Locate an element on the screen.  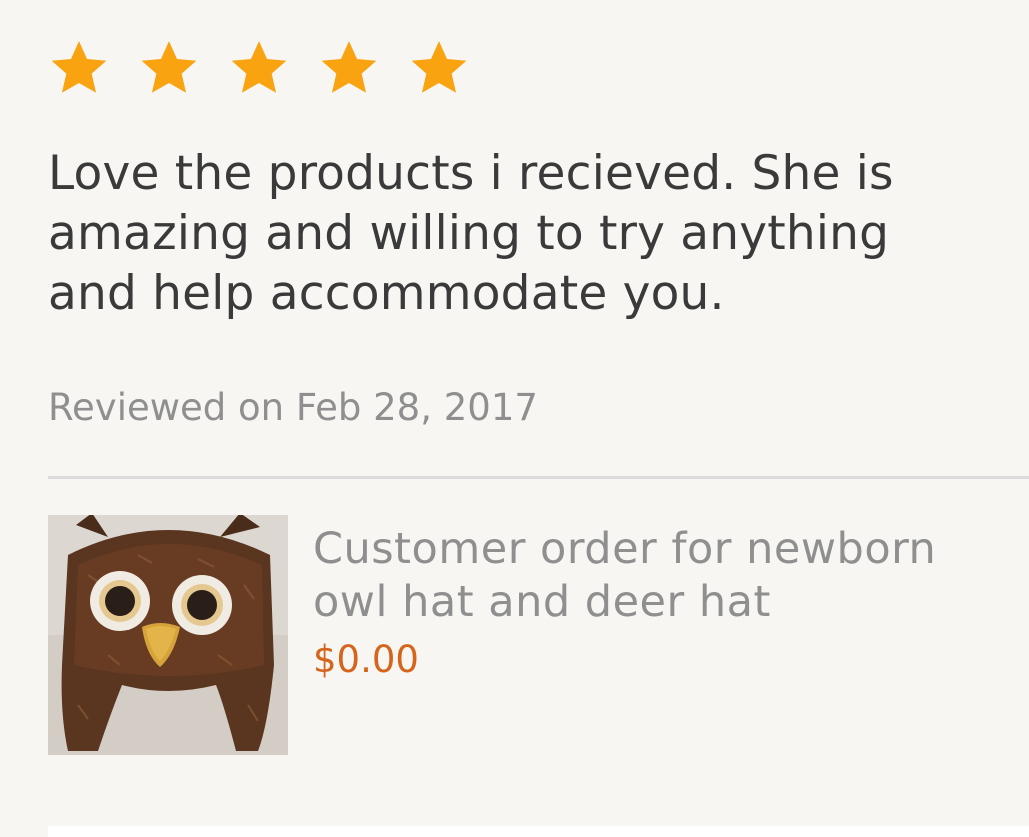
item-thumbnail is located at coordinates (168, 635).